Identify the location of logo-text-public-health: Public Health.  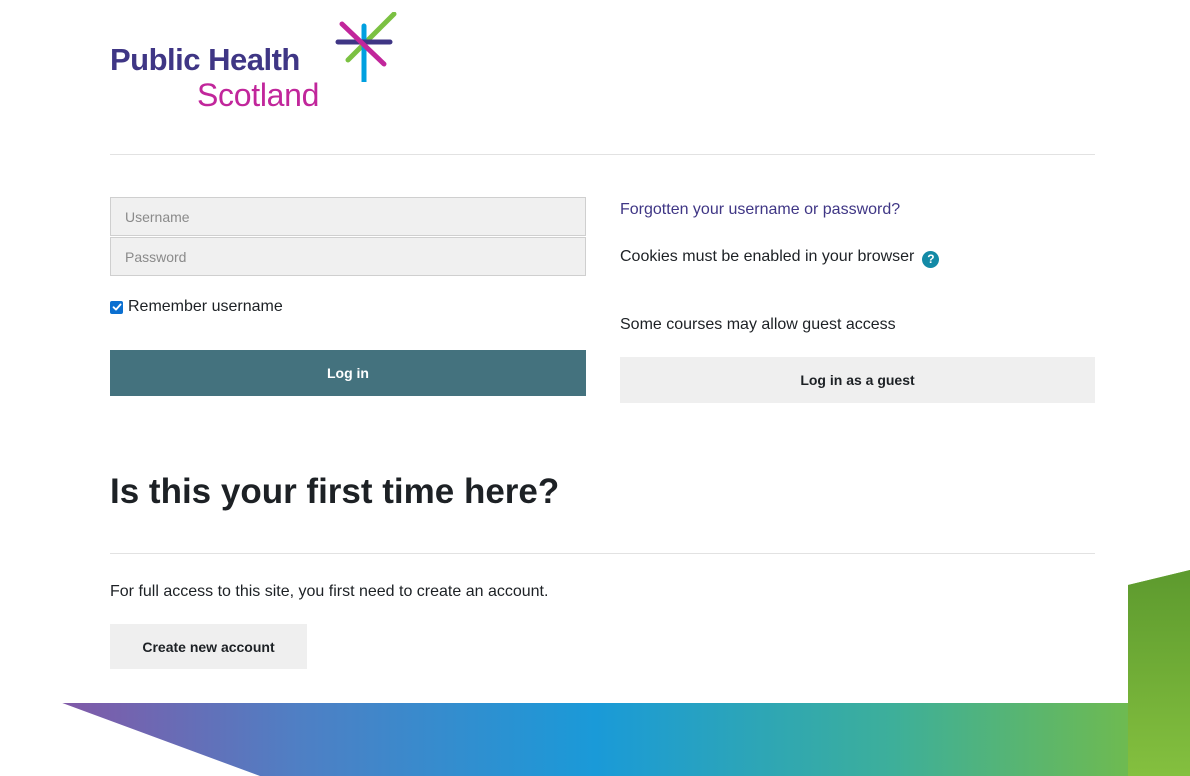
(205, 59).